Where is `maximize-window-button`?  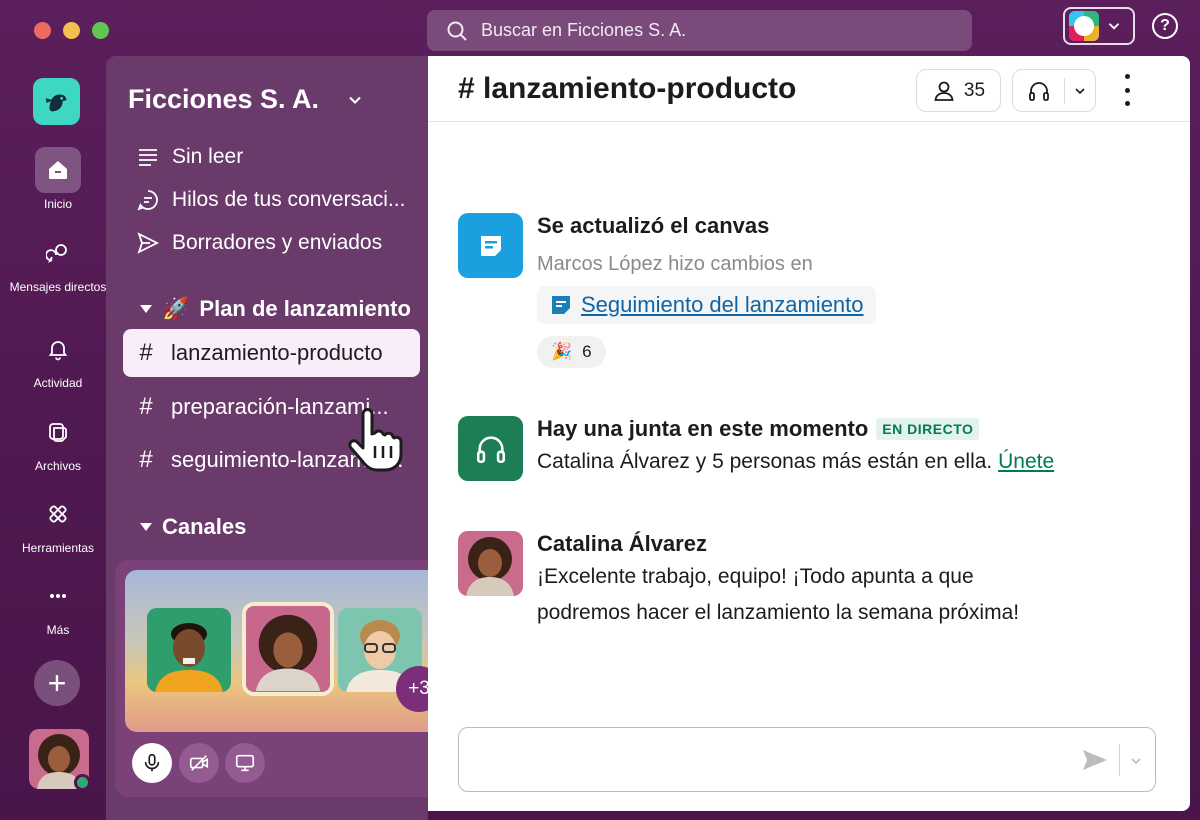 maximize-window-button is located at coordinates (100, 30).